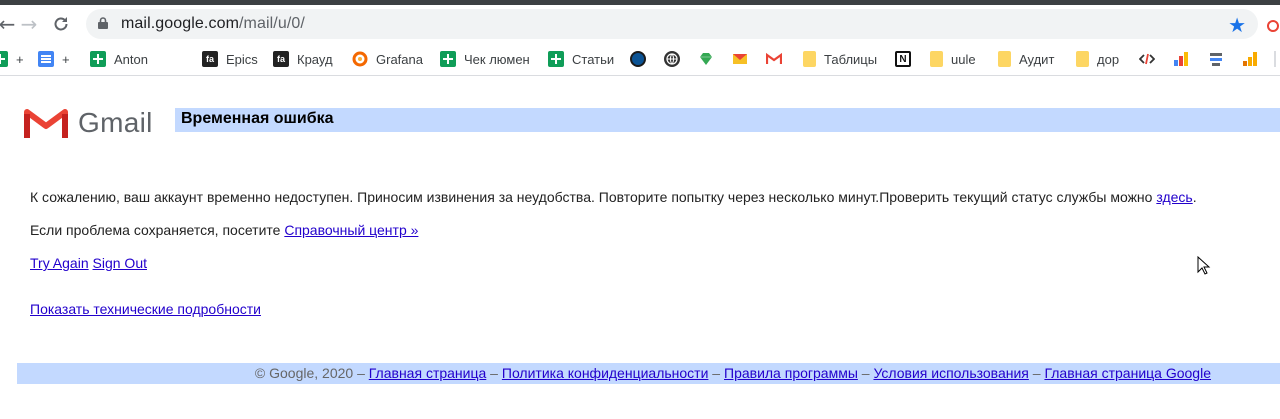  What do you see at coordinates (360, 59) in the screenshot?
I see `grafana-icon` at bounding box center [360, 59].